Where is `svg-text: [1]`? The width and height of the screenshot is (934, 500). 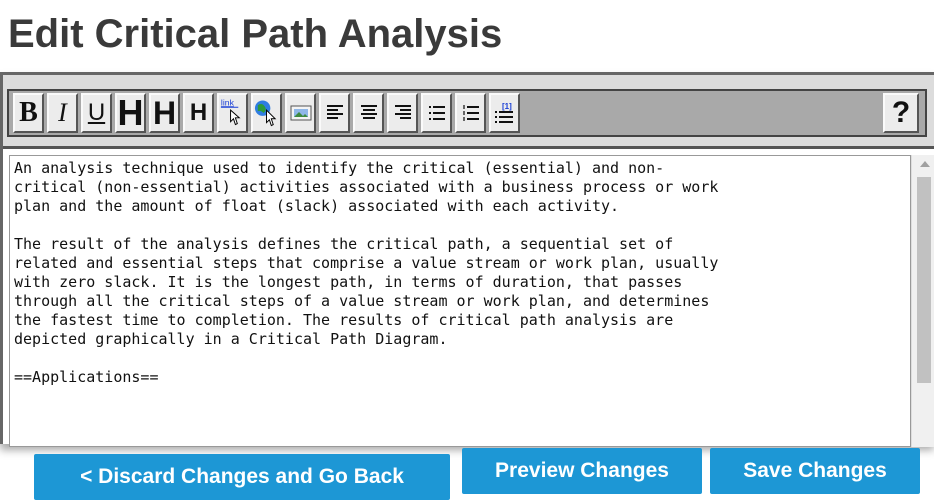 svg-text: [1] is located at coordinates (507, 106).